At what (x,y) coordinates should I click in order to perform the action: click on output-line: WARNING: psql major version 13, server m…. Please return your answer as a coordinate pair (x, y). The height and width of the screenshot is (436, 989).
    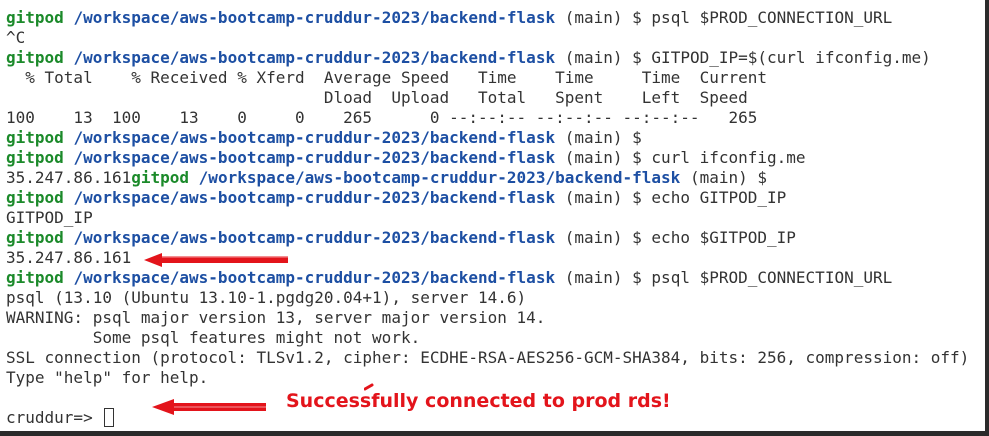
    Looking at the image, I should click on (276, 317).